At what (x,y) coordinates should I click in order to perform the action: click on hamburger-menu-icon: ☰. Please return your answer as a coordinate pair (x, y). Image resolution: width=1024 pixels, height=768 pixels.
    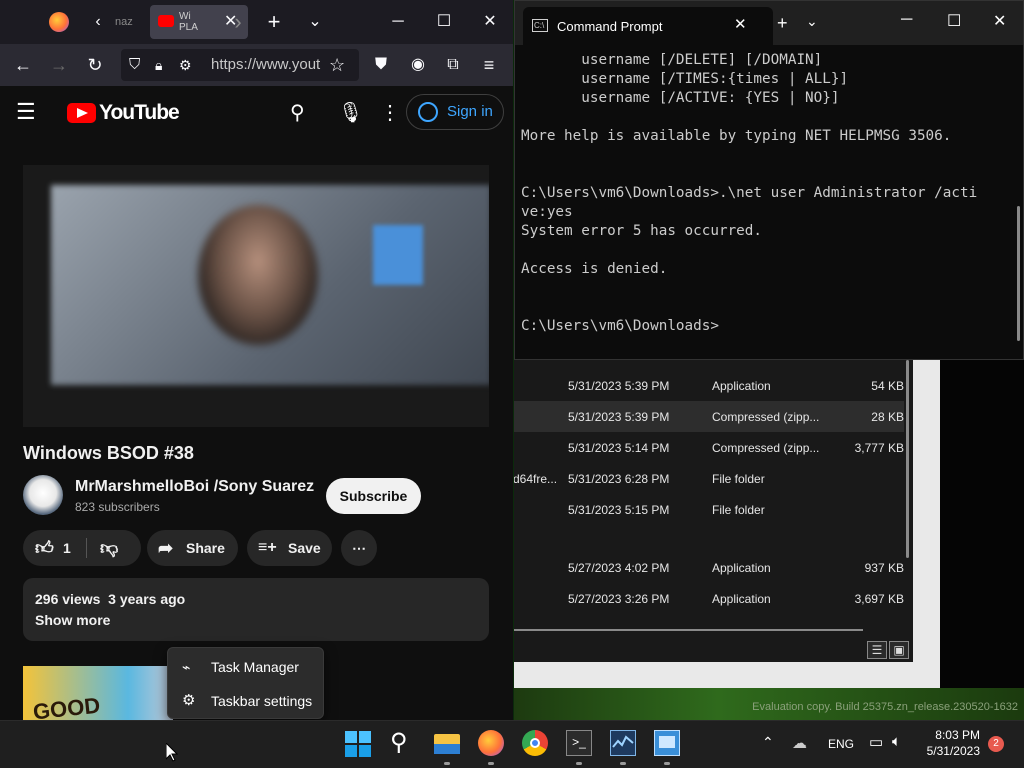
    Looking at the image, I should click on (26, 112).